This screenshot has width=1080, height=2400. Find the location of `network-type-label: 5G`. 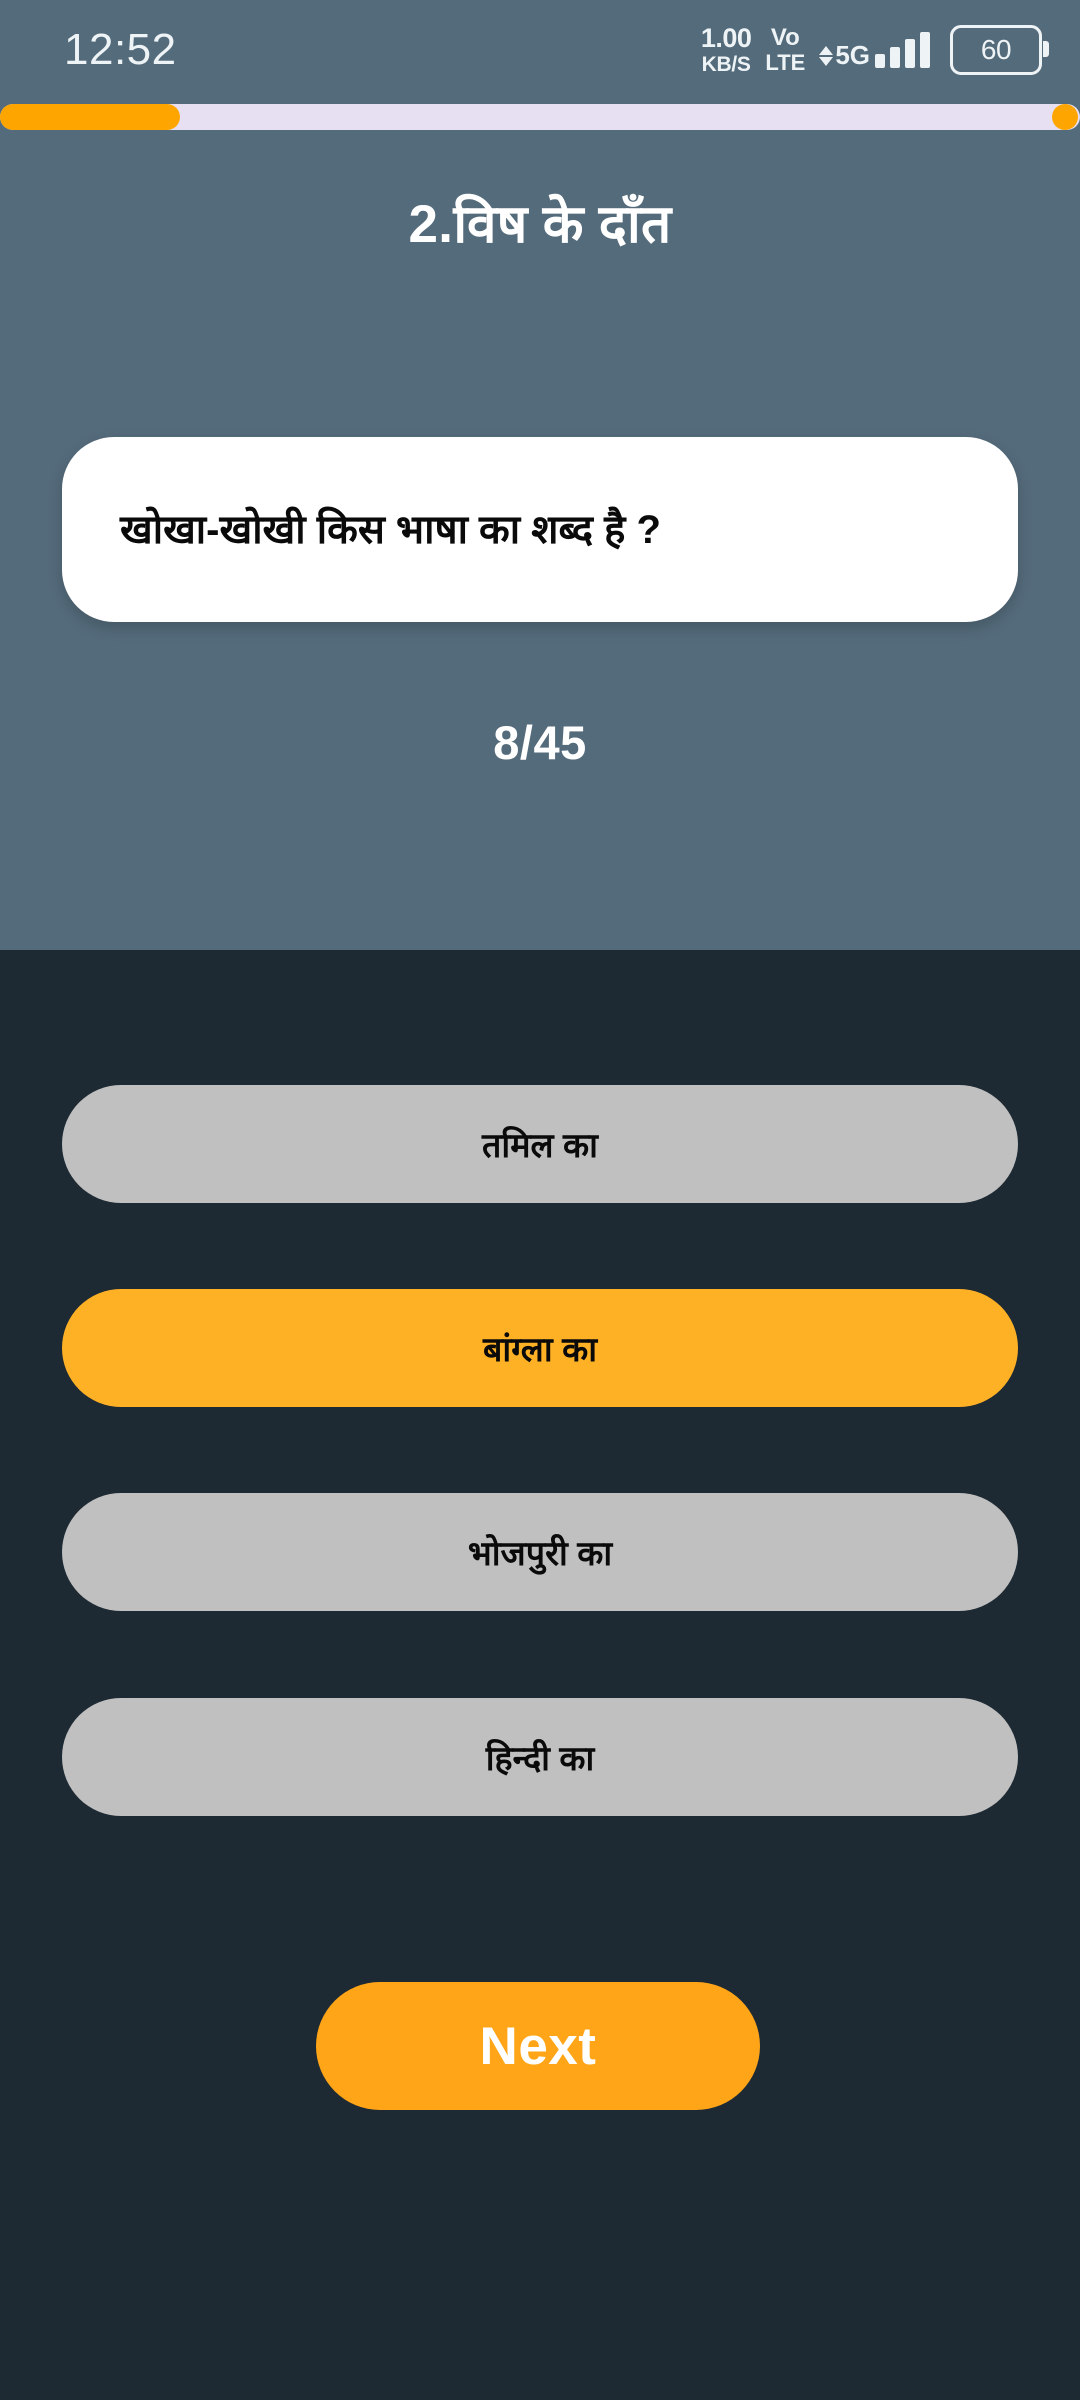

network-type-label: 5G is located at coordinates (852, 55).